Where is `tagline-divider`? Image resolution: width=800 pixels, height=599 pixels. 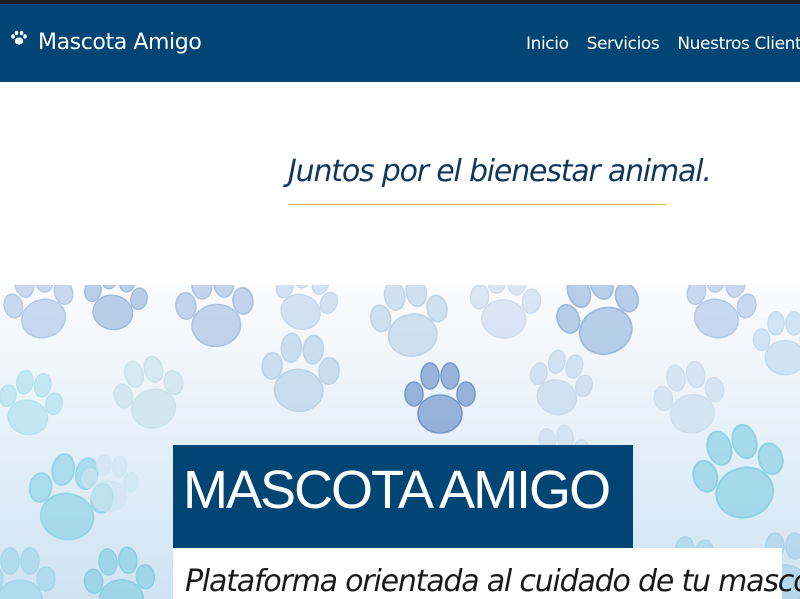
tagline-divider is located at coordinates (477, 204).